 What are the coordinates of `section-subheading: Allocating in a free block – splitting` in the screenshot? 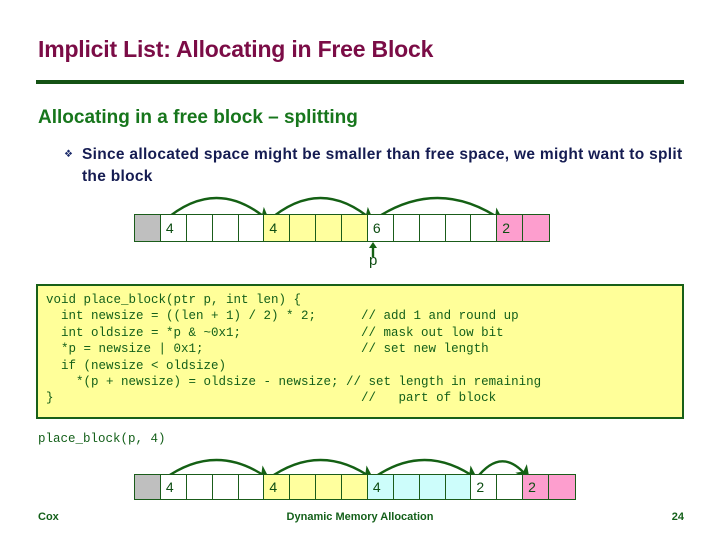 It's located at (198, 117).